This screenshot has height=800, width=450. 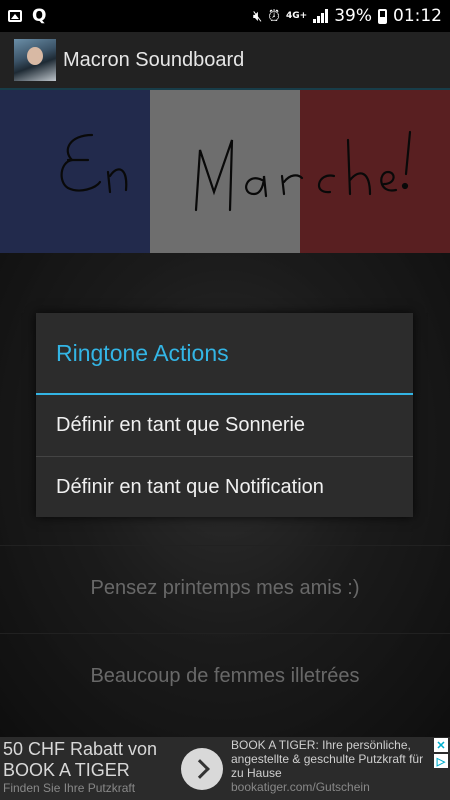 I want to click on ad-subtext: Finden Sie Ihre Putzkraft, so click(x=93, y=788).